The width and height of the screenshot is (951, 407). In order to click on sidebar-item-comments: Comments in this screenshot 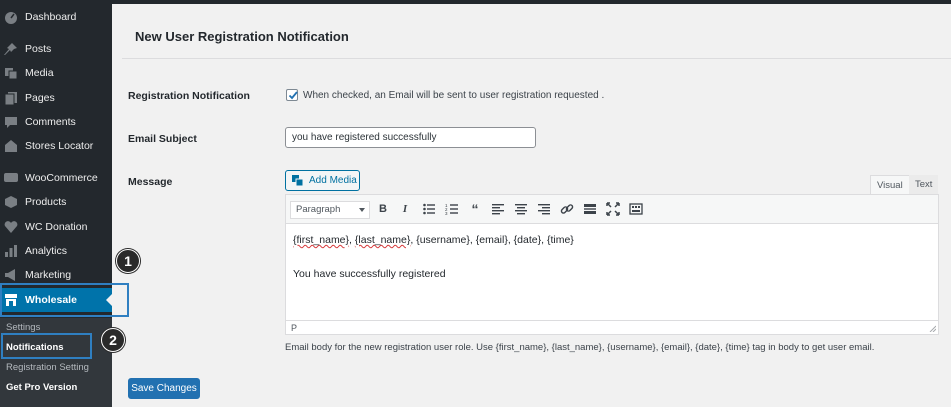, I will do `click(56, 122)`.